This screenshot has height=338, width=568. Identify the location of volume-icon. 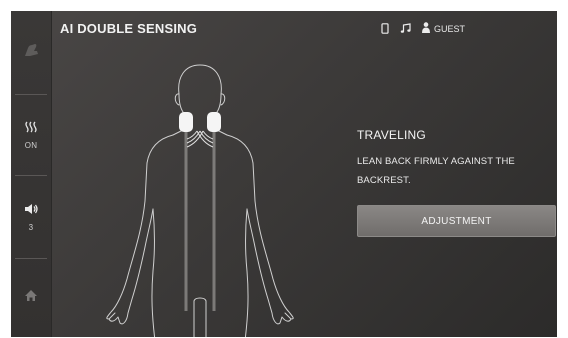
(31, 211).